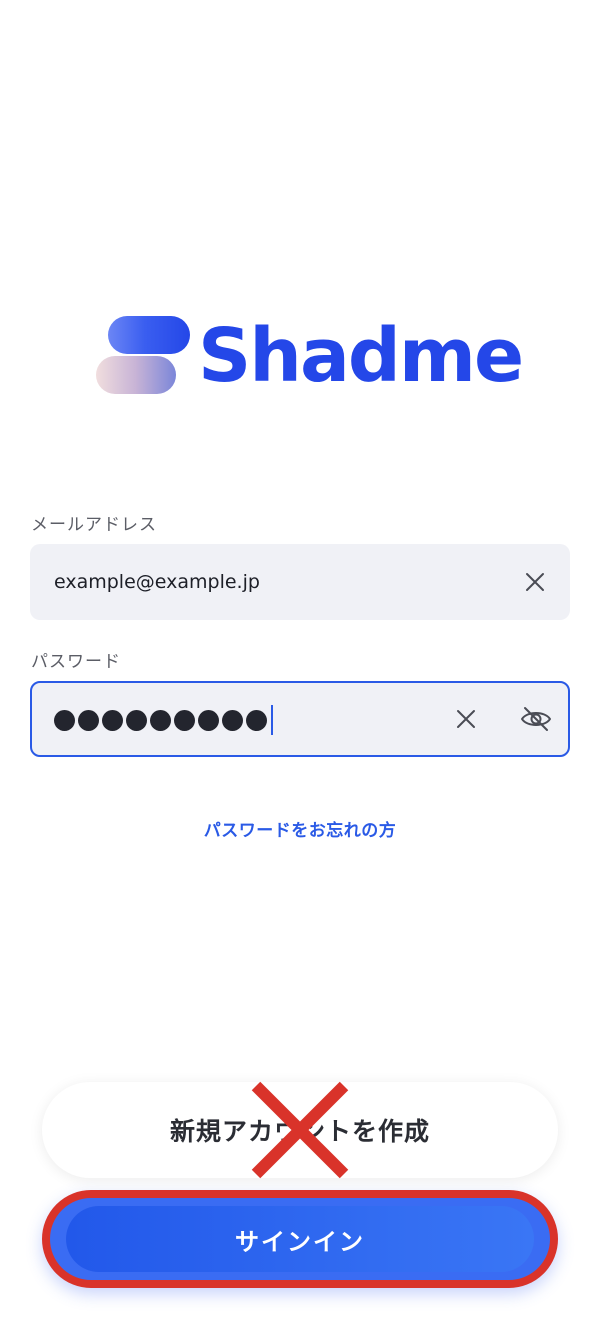 This screenshot has height=1328, width=600. Describe the element at coordinates (157, 582) in the screenshot. I see `email-value: example@example.jp` at that location.